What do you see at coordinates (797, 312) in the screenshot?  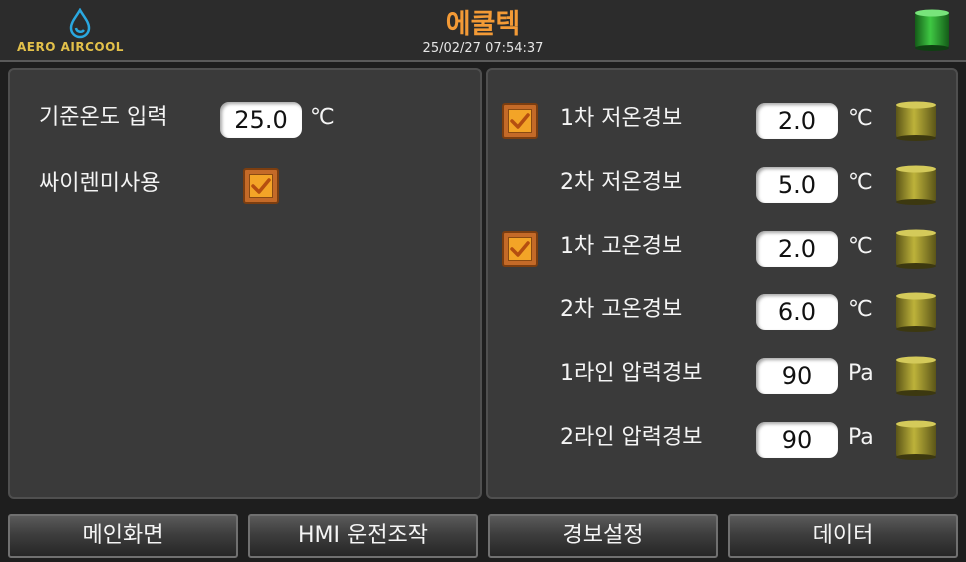 I see `alarm-2-high-temp-input: 6.0` at bounding box center [797, 312].